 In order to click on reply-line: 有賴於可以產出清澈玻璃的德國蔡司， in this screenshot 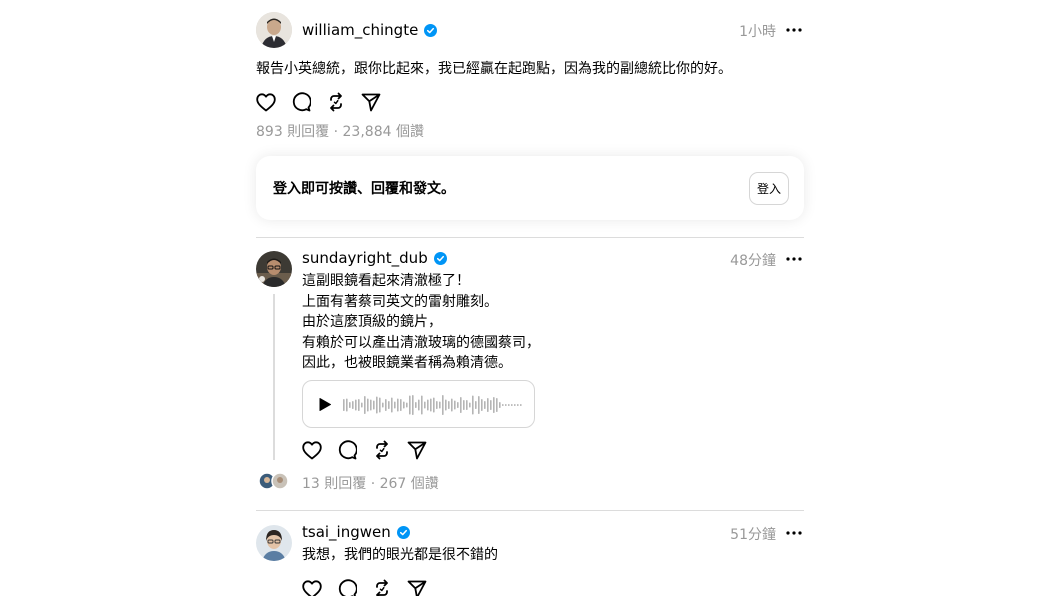, I will do `click(421, 342)`.